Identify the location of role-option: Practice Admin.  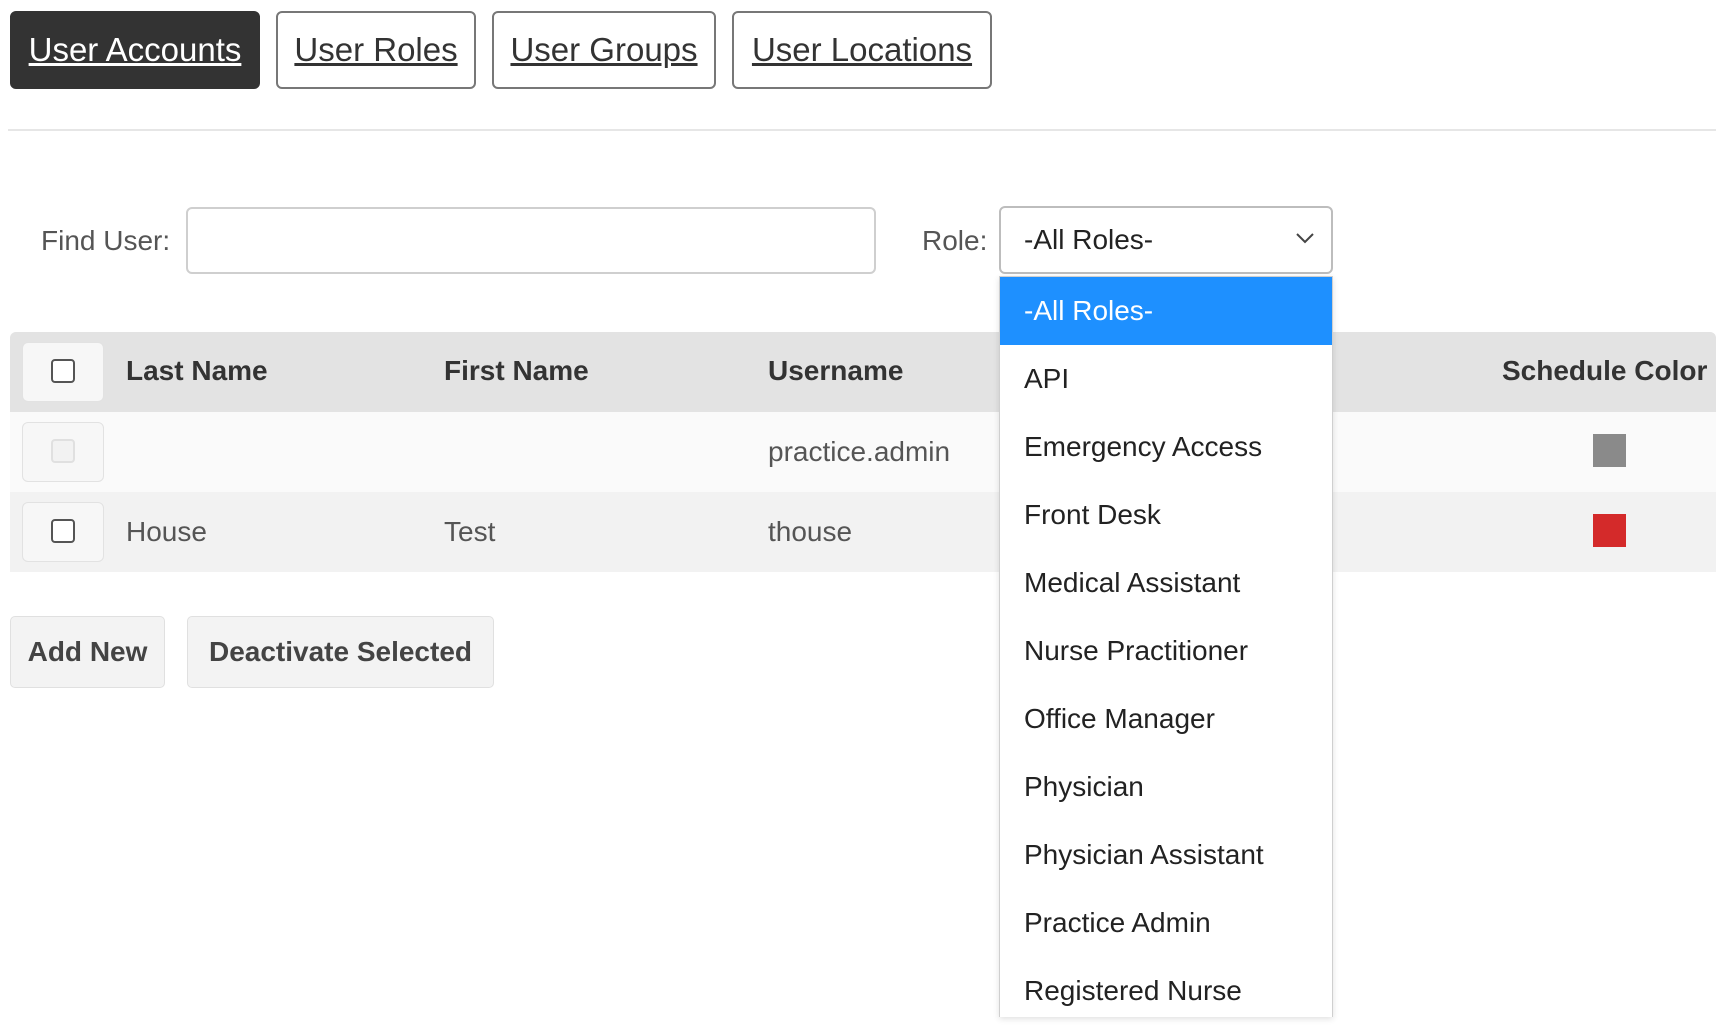
(1166, 923).